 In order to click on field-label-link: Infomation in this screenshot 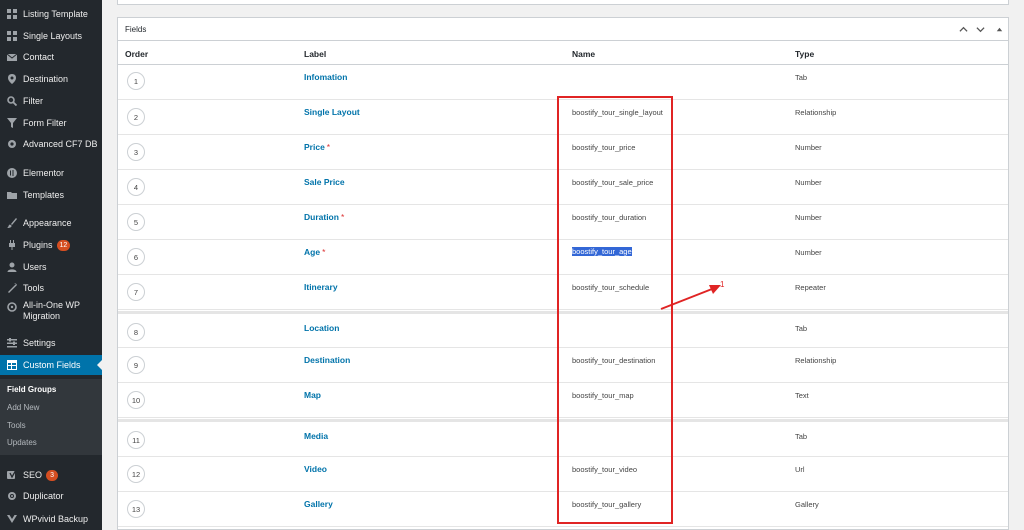, I will do `click(325, 77)`.